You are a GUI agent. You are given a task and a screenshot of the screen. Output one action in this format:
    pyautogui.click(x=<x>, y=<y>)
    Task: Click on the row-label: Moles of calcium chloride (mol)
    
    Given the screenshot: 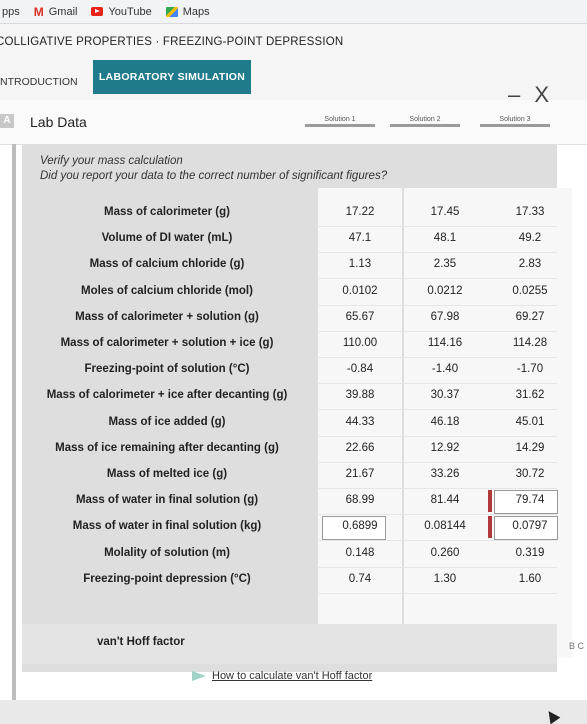 What is the action you would take?
    pyautogui.click(x=167, y=290)
    